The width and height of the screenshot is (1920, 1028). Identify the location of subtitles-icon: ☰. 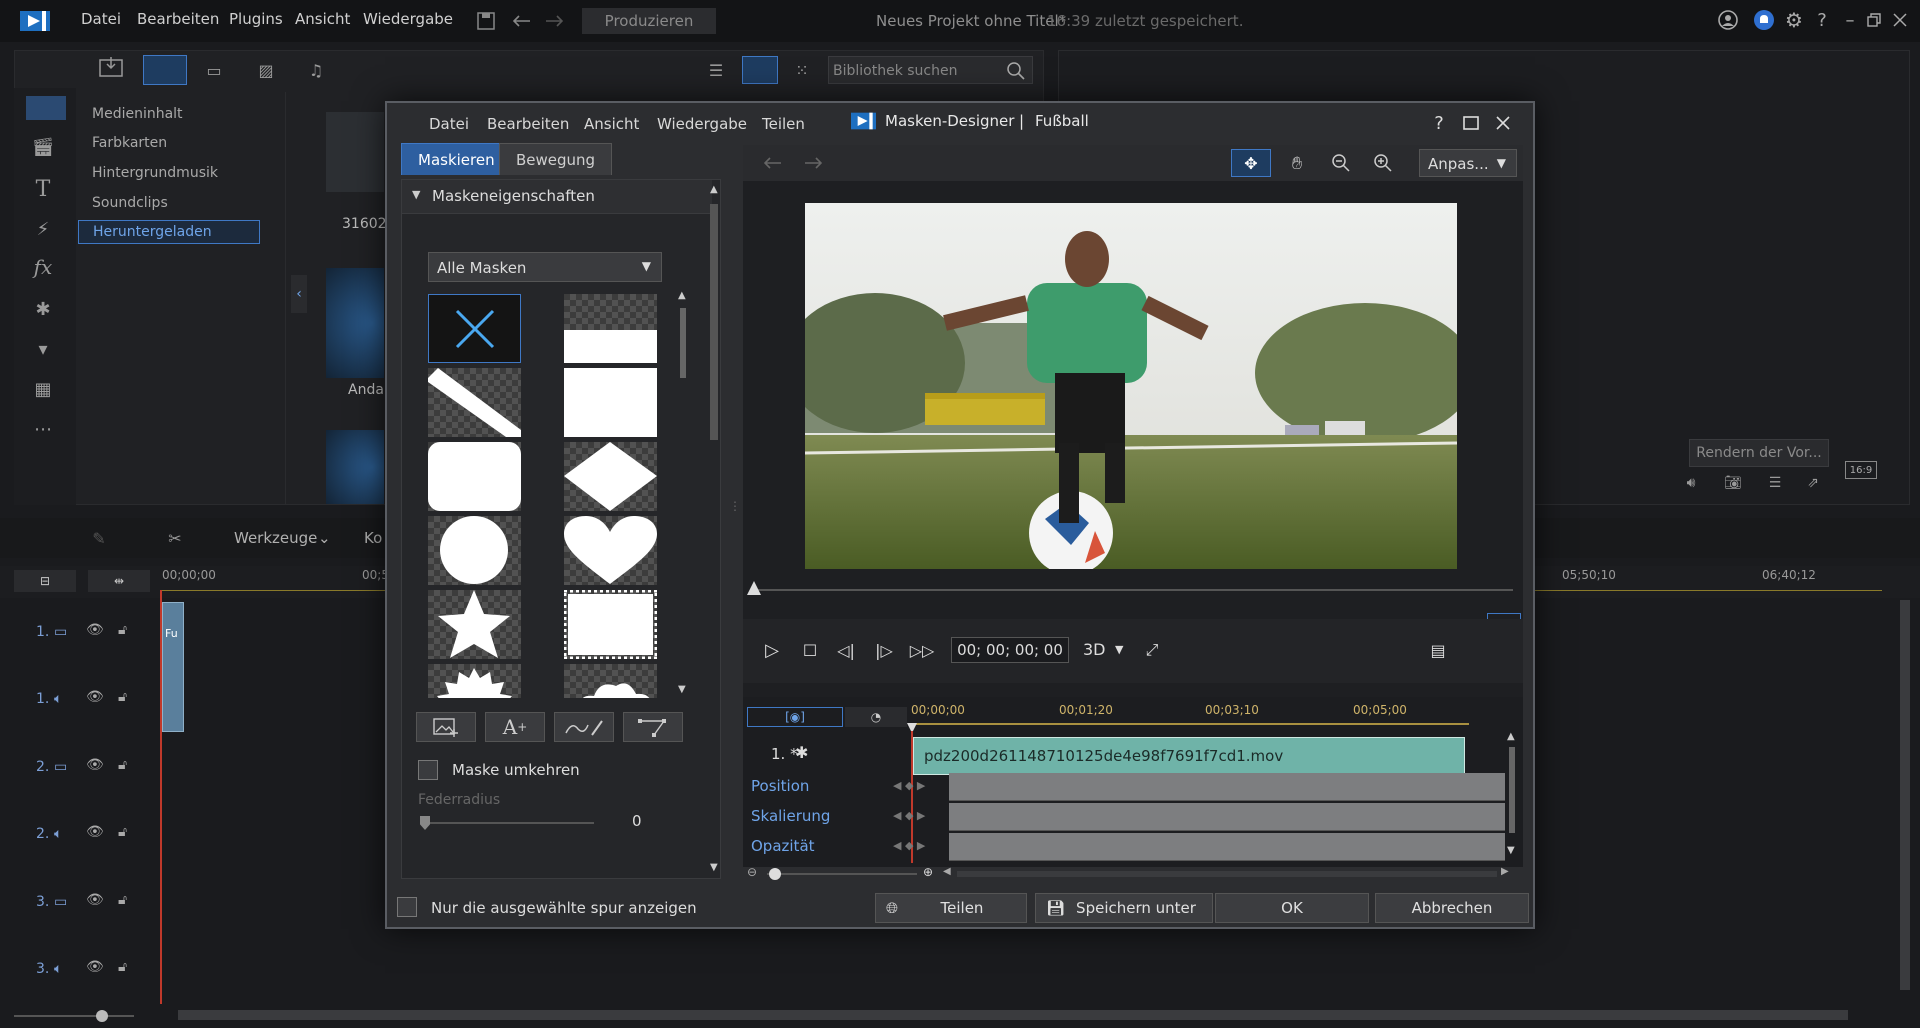
(1775, 483).